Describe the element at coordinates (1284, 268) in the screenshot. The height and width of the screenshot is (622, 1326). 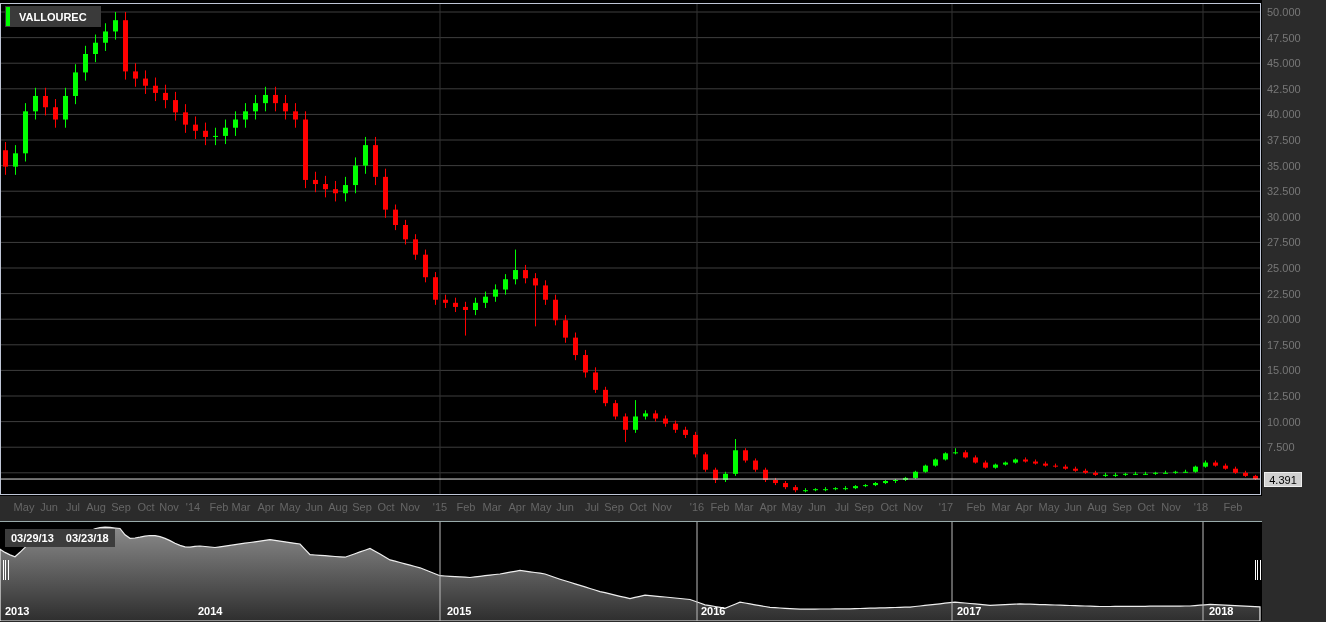
I see `axis-label: 25.000` at that location.